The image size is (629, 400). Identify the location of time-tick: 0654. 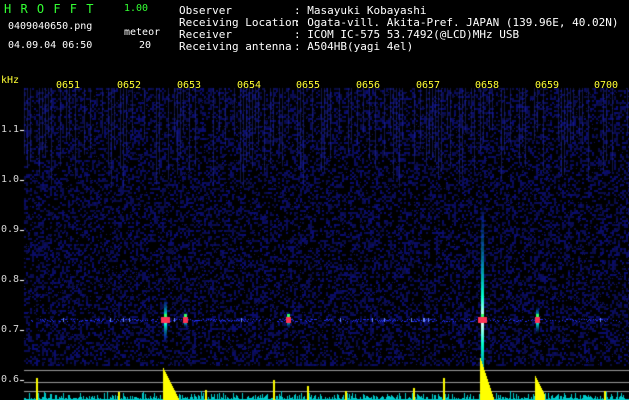
(249, 85).